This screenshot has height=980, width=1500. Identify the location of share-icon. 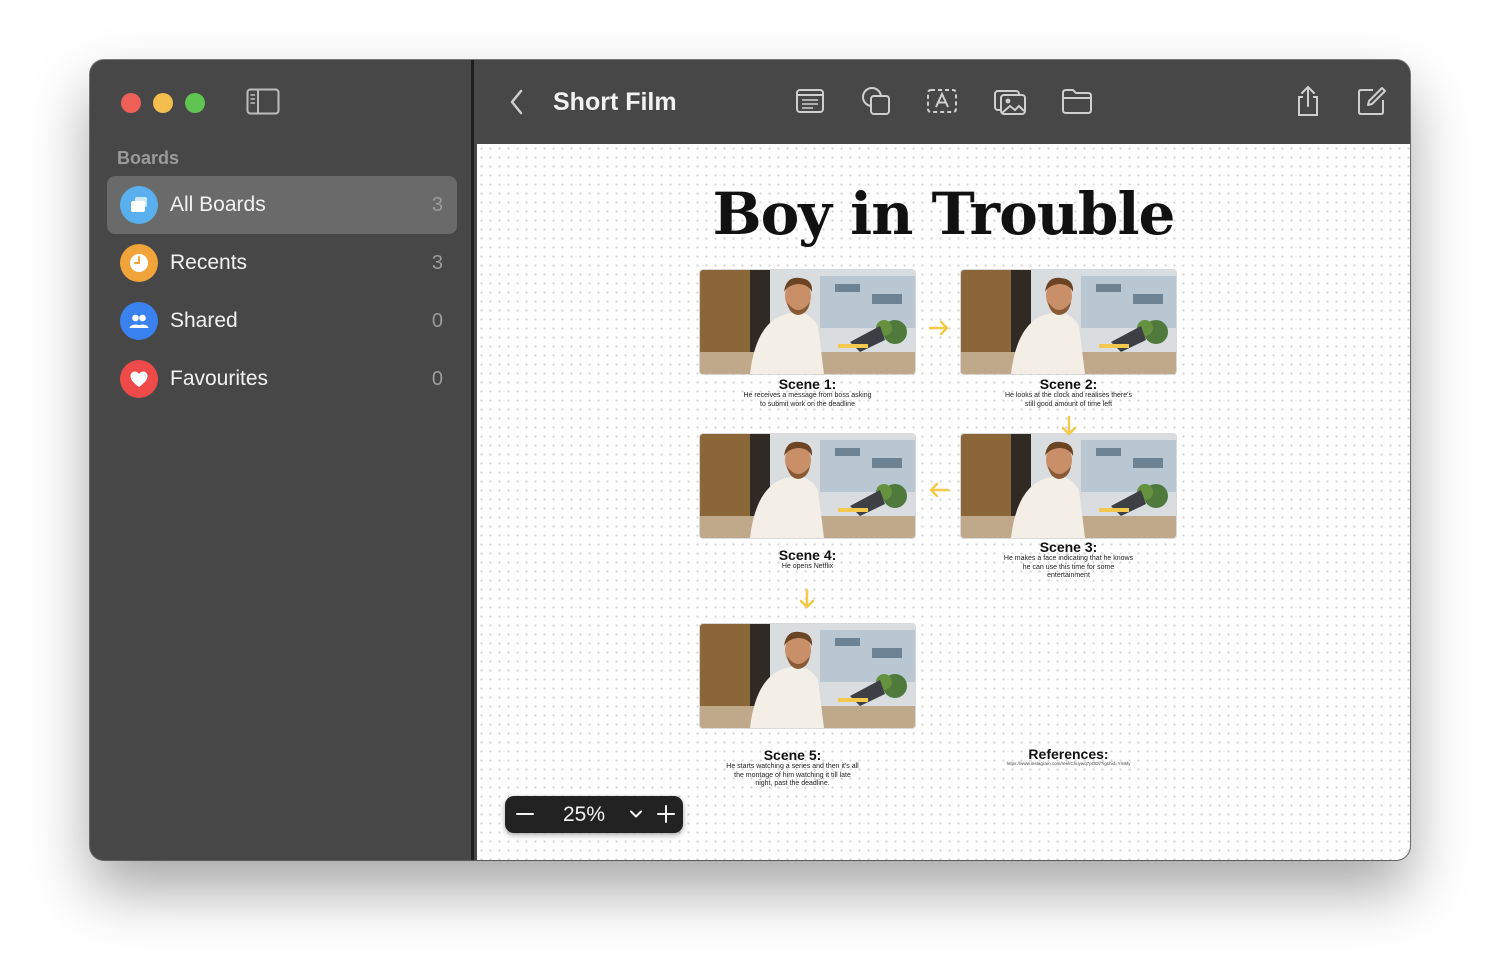
(1308, 101).